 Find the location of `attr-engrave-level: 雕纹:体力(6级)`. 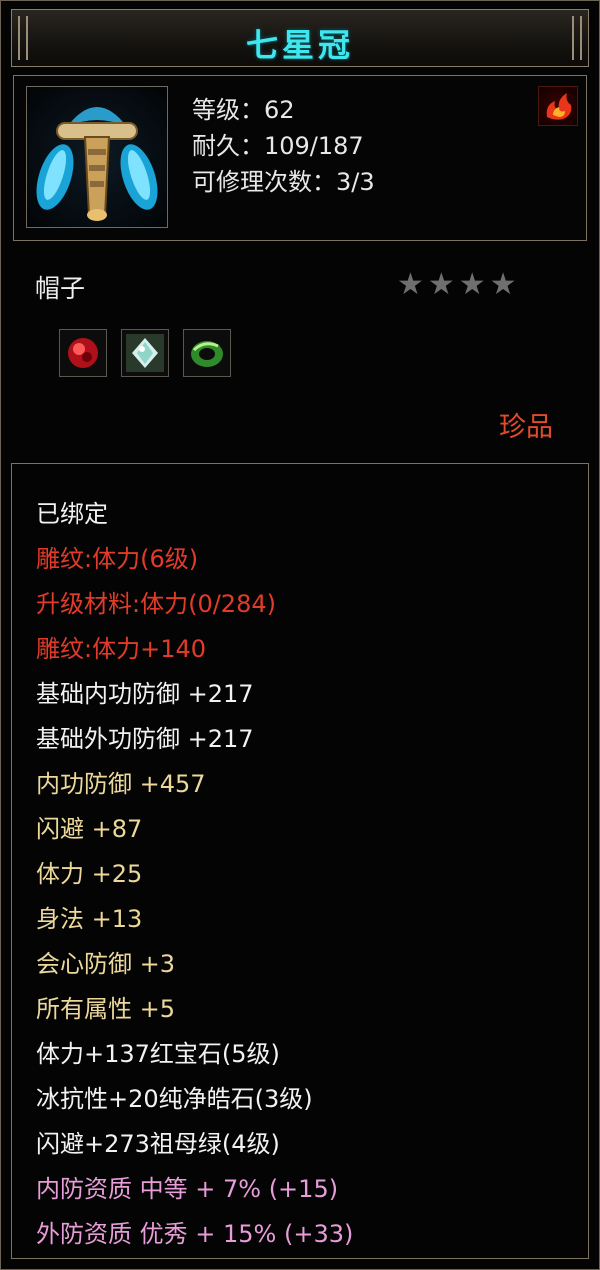

attr-engrave-level: 雕纹:体力(6级) is located at coordinates (117, 559).